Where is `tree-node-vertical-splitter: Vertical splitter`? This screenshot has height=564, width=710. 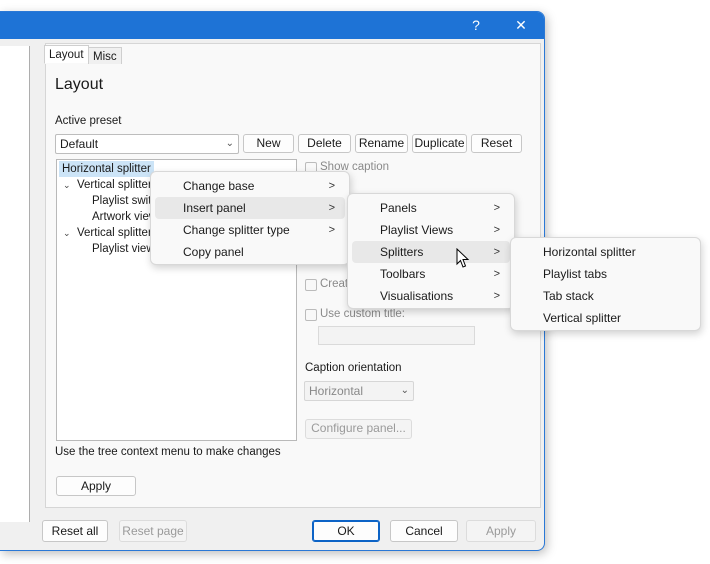 tree-node-vertical-splitter: Vertical splitter is located at coordinates (114, 185).